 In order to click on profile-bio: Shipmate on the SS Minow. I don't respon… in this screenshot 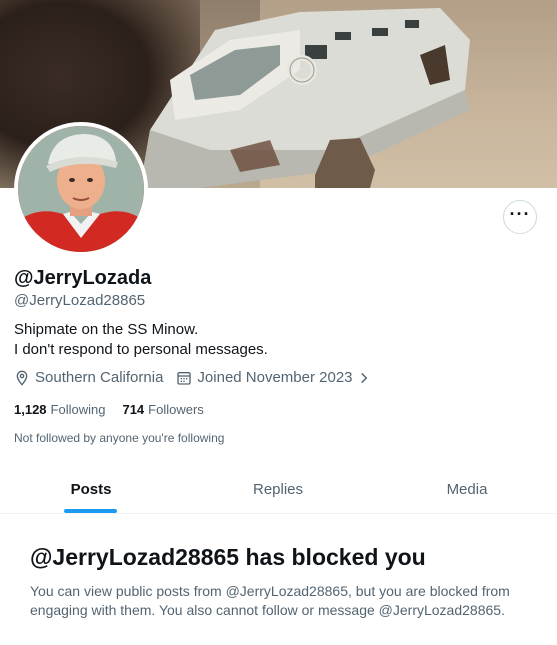, I will do `click(141, 340)`.